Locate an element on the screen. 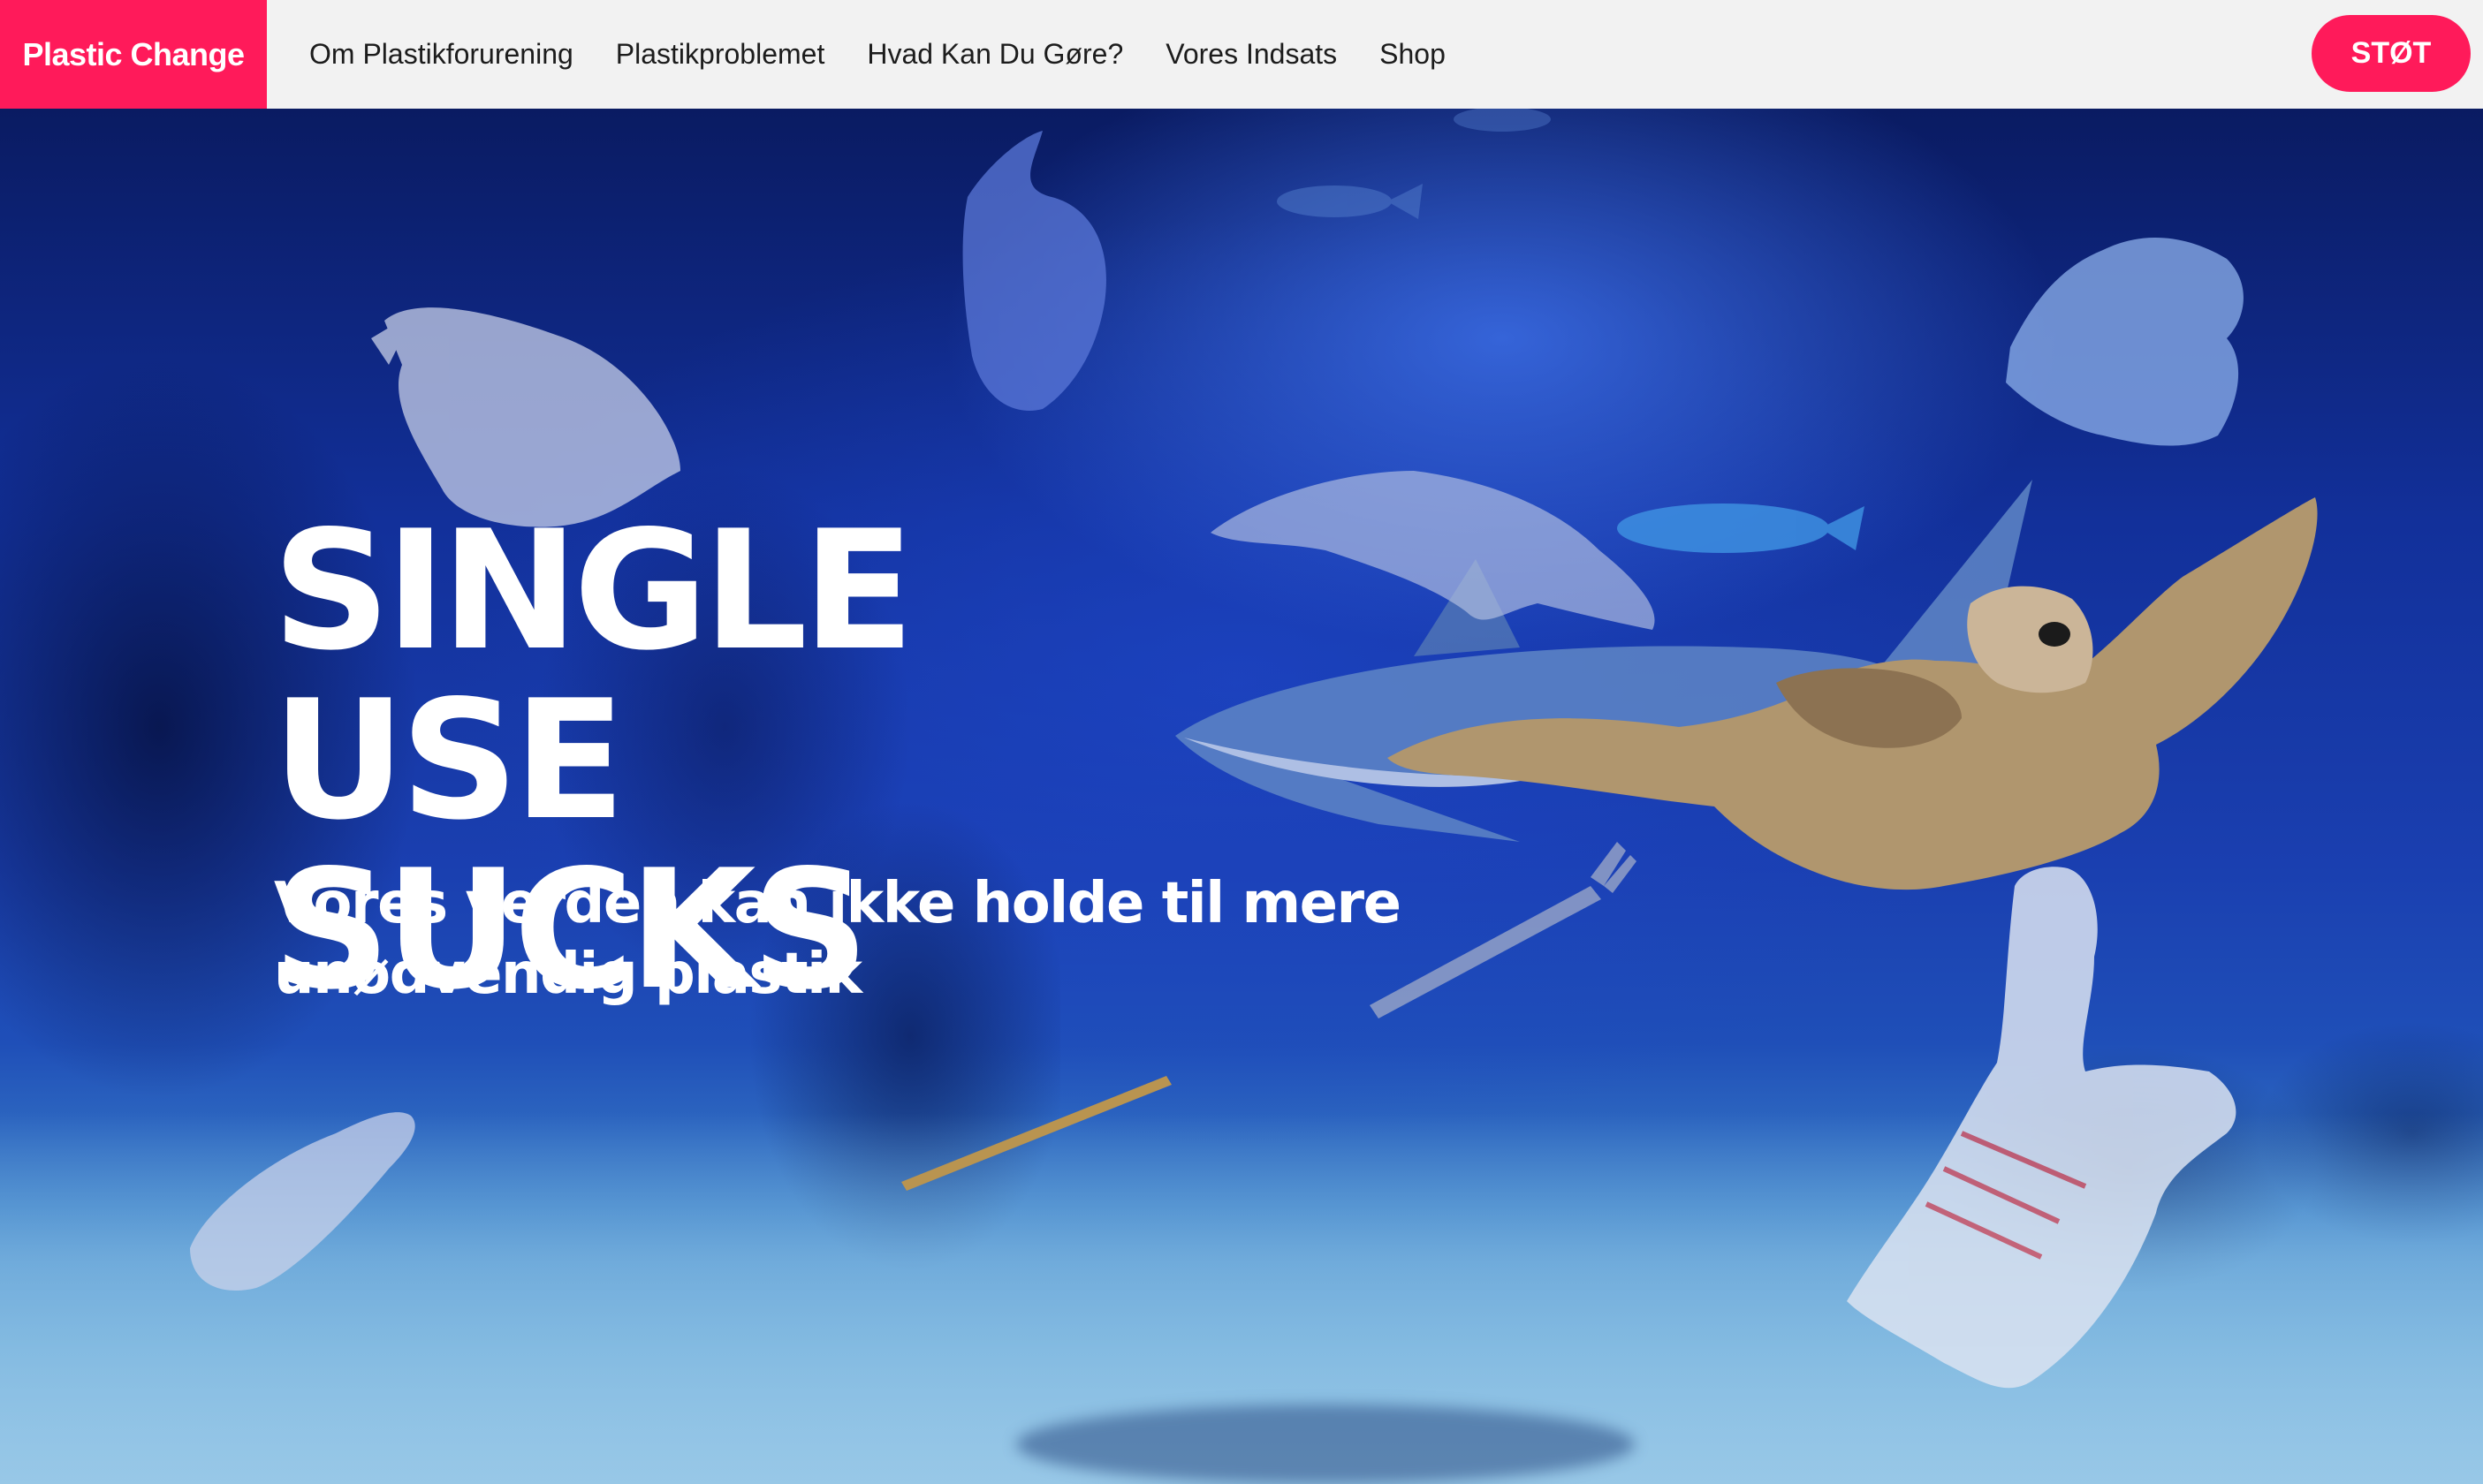 Image resolution: width=2483 pixels, height=1484 pixels. nav-item-vores-indsats: Vores Indsats is located at coordinates (1251, 54).